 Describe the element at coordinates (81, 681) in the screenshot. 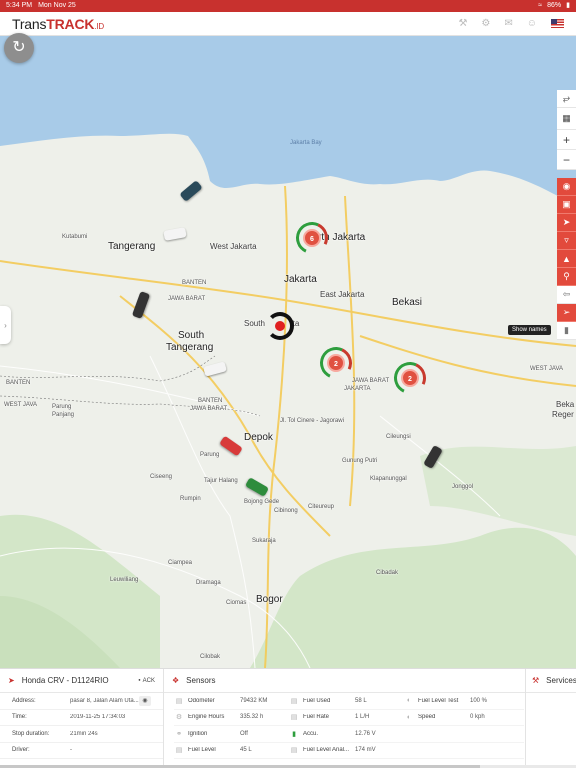

I see `vehicle-header: ➤ Honda CRV - D1124RIO ACK` at that location.